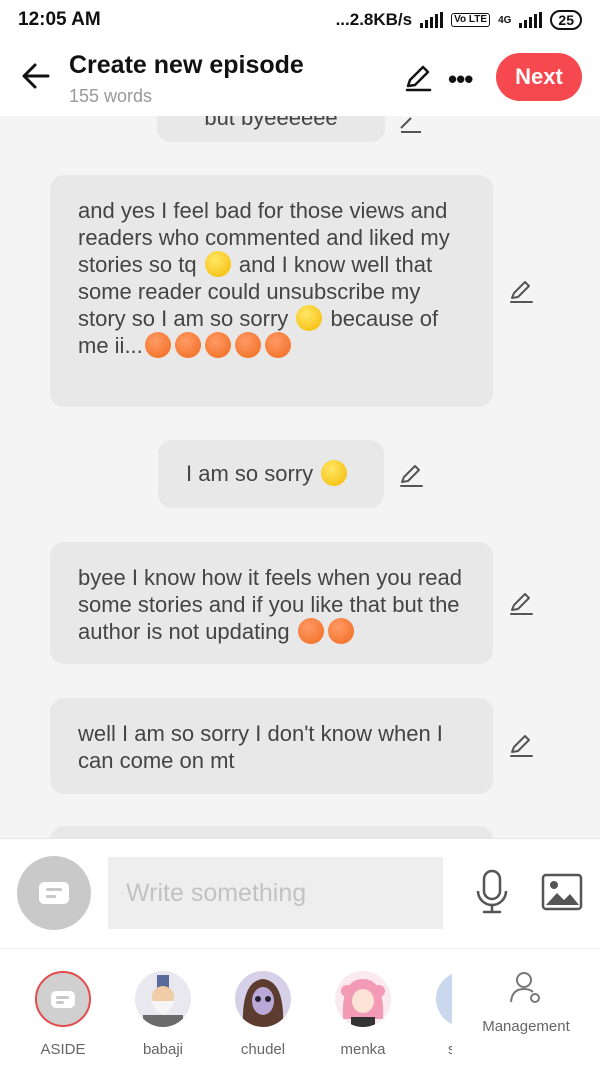 Image resolution: width=600 pixels, height=1068 pixels. I want to click on message-input, so click(275, 893).